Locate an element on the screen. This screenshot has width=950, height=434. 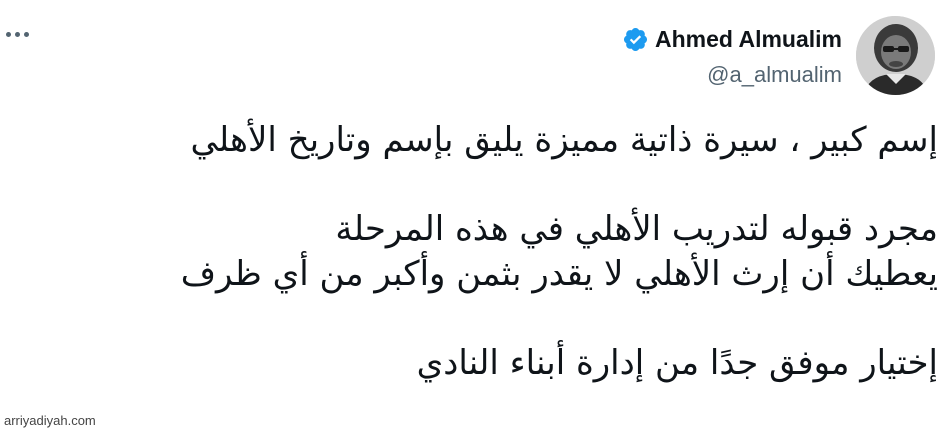
tweet-author: Ahmed Almualim @a_almualim is located at coordinates (732, 55).